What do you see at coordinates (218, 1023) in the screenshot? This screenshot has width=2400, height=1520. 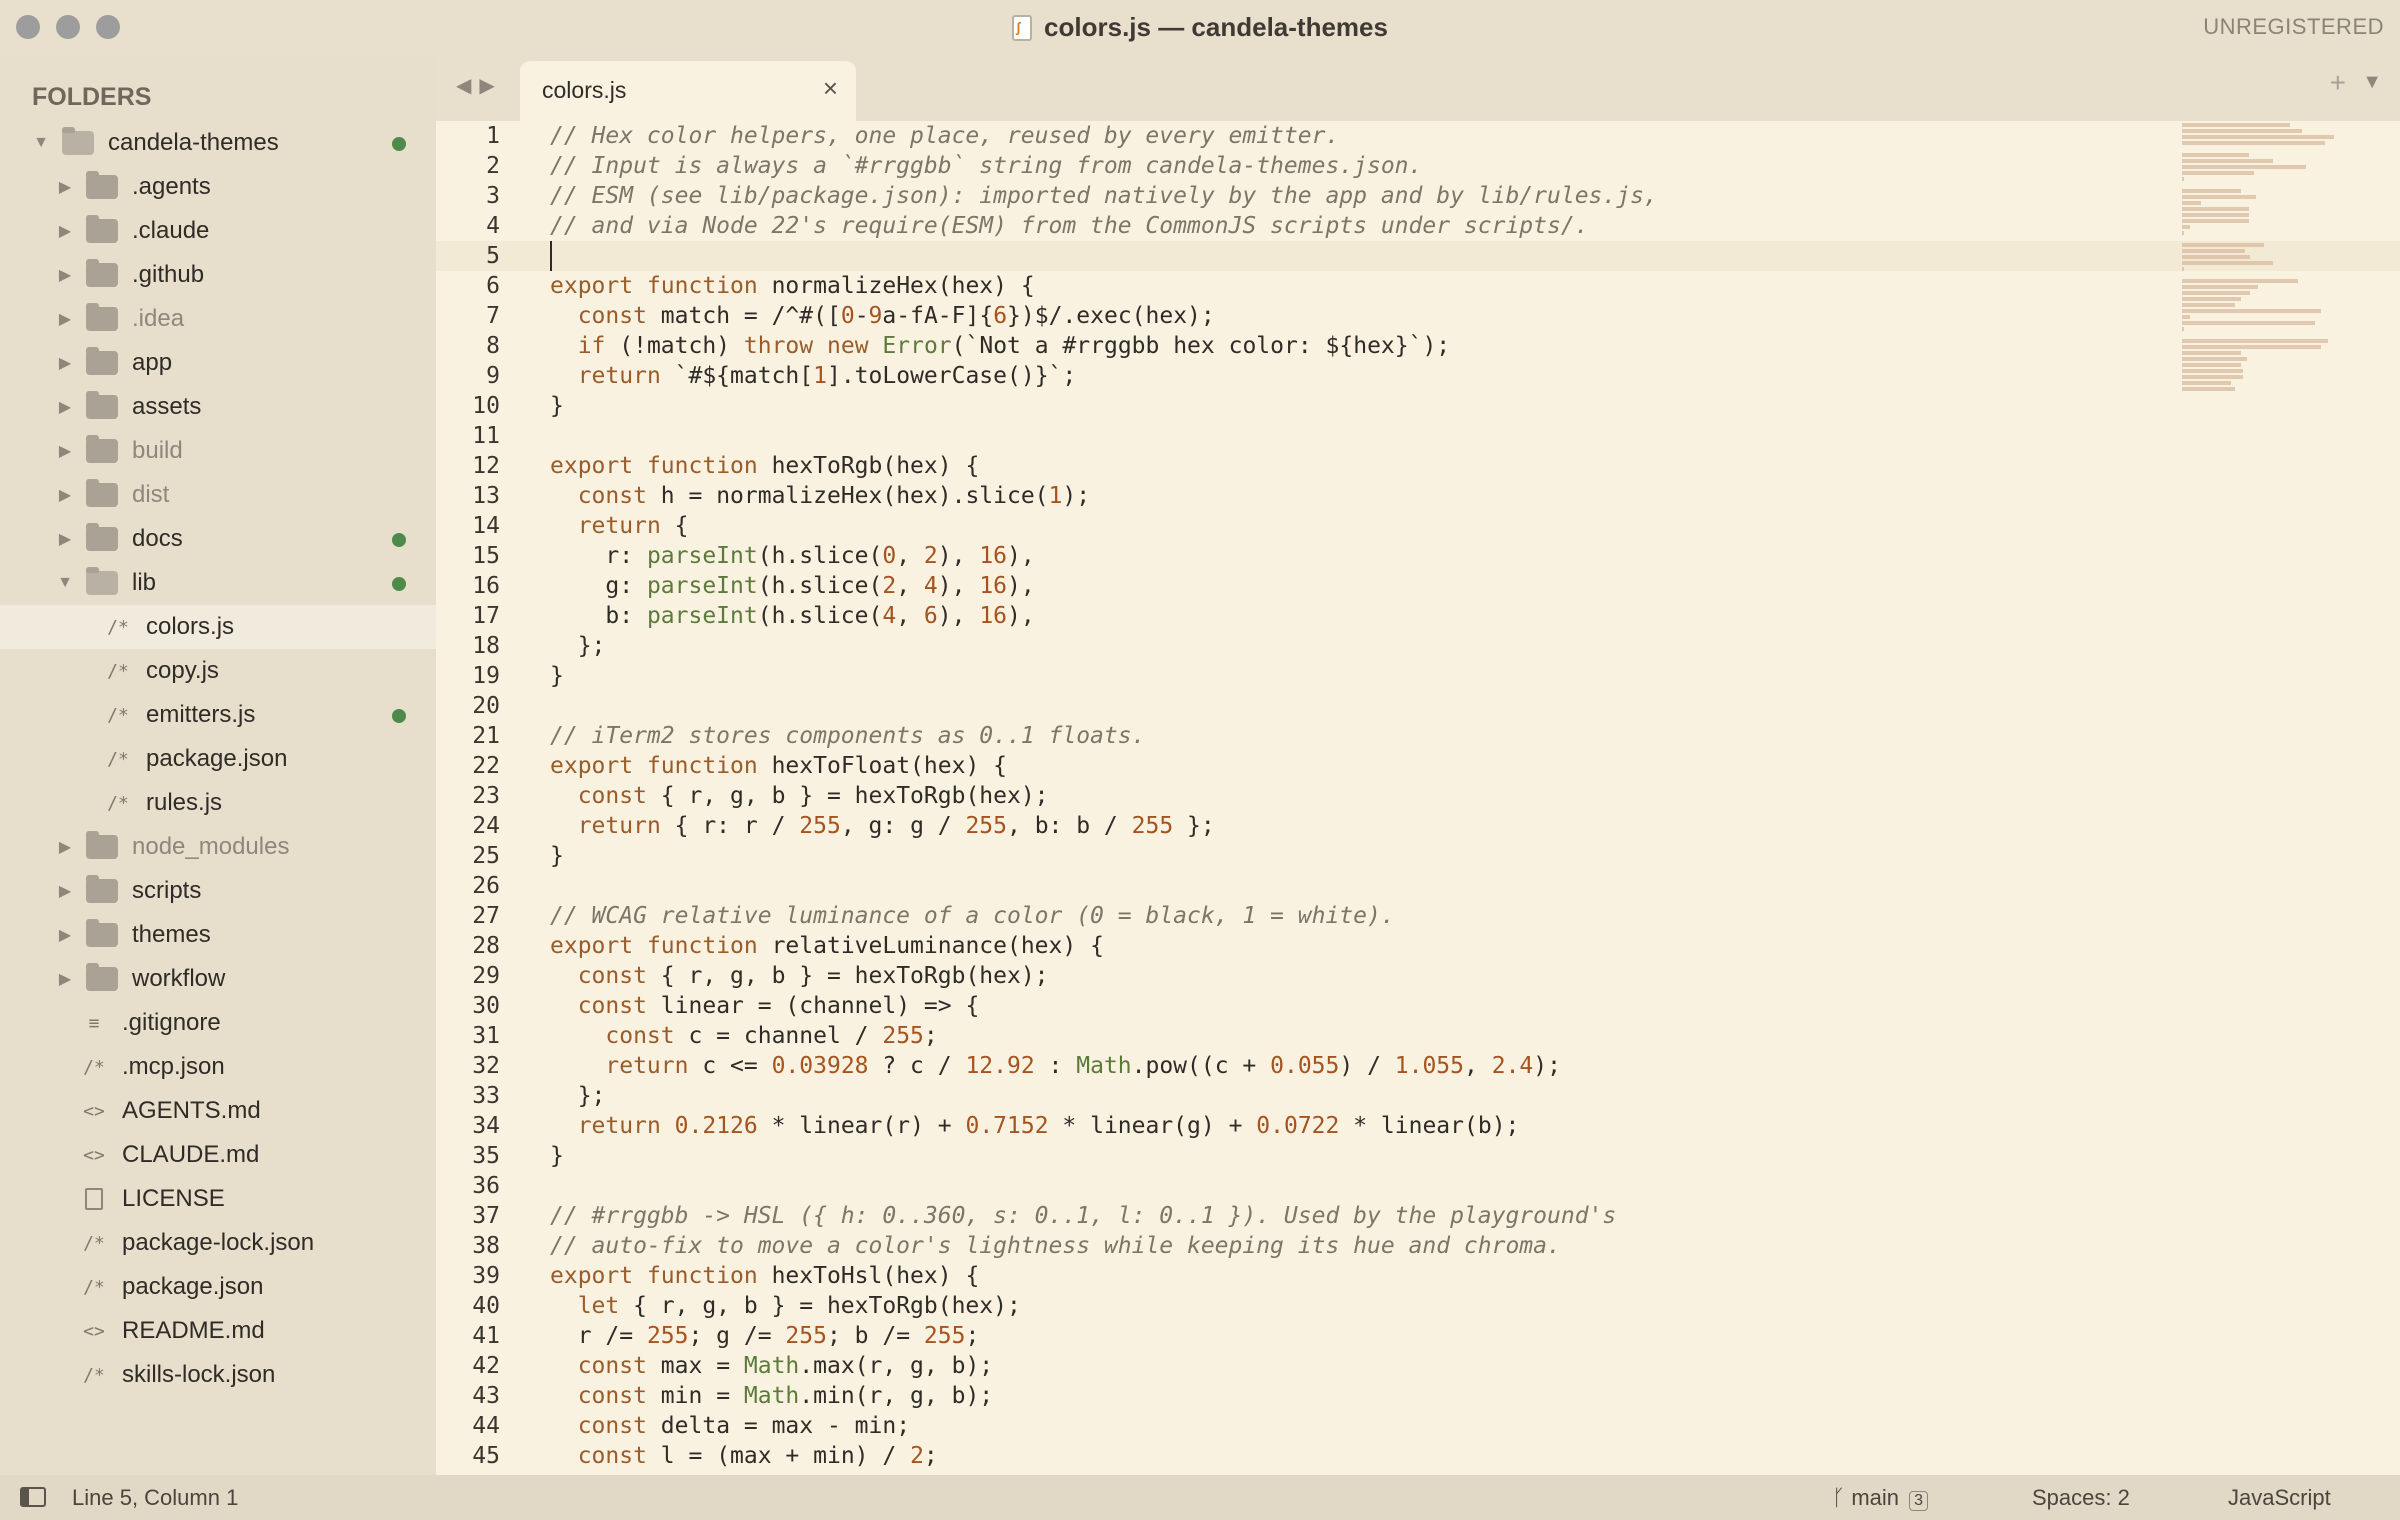 I see `sidebar-item: ≡ .gitignore` at bounding box center [218, 1023].